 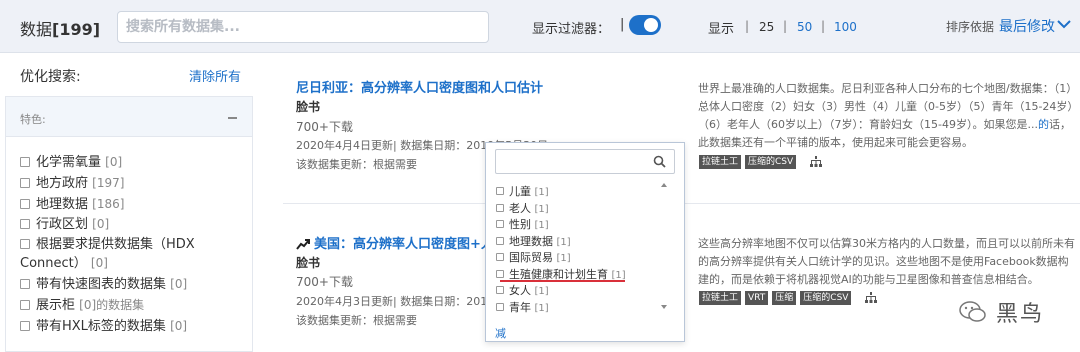 What do you see at coordinates (76, 29) in the screenshot?
I see `datasets-count: [199]` at bounding box center [76, 29].